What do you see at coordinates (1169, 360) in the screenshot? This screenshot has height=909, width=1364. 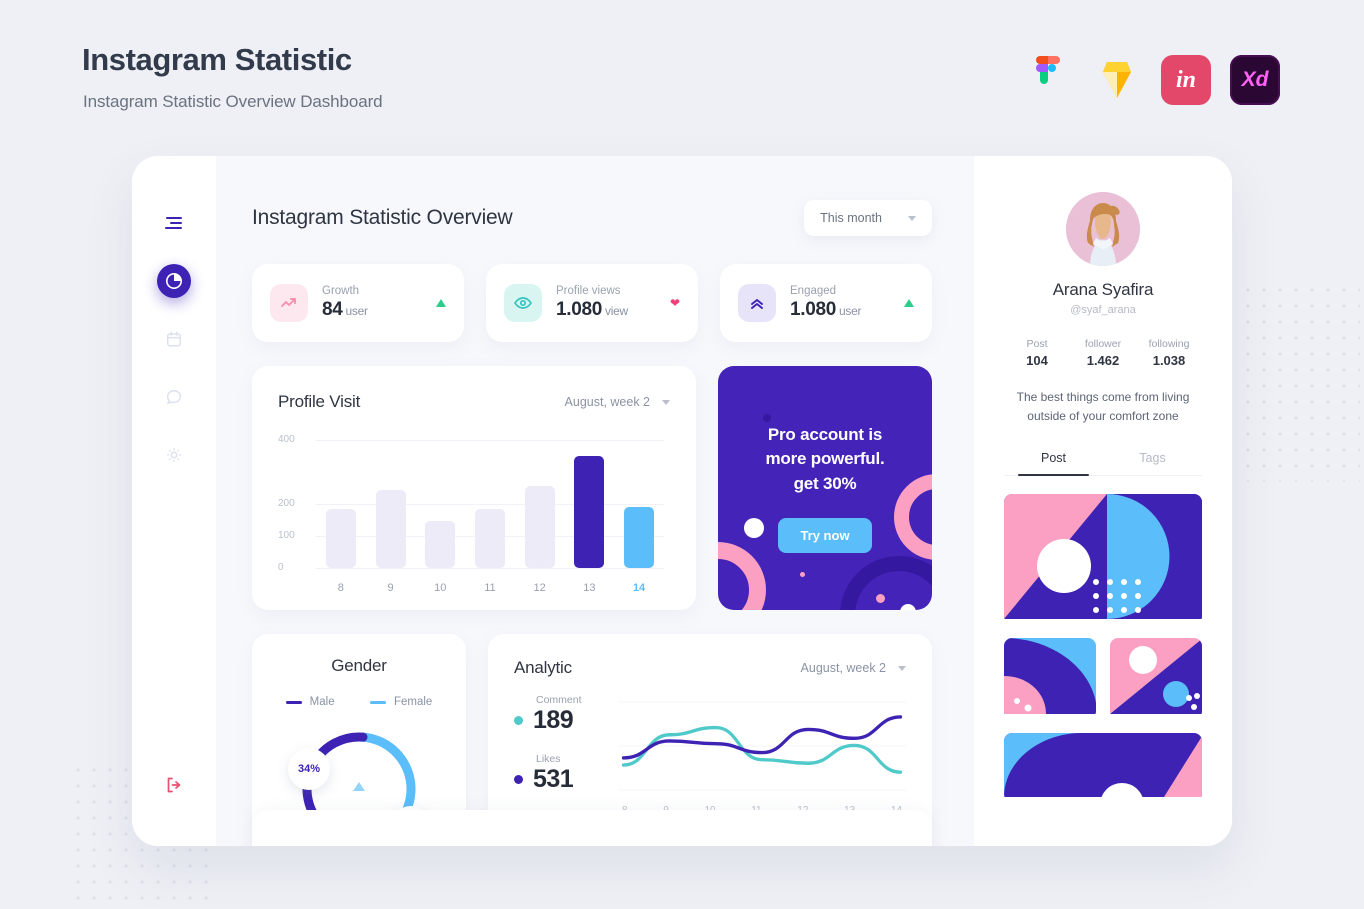 I see `profile-stat-value: 1.038` at bounding box center [1169, 360].